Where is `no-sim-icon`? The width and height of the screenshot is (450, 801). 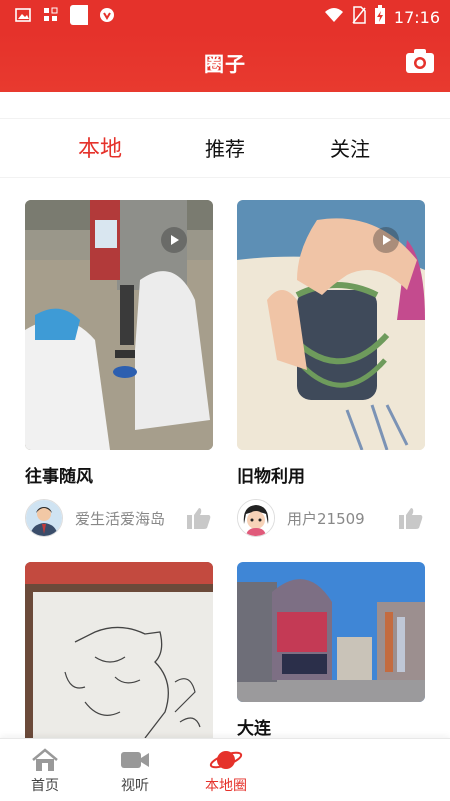
no-sim-icon is located at coordinates (359, 17).